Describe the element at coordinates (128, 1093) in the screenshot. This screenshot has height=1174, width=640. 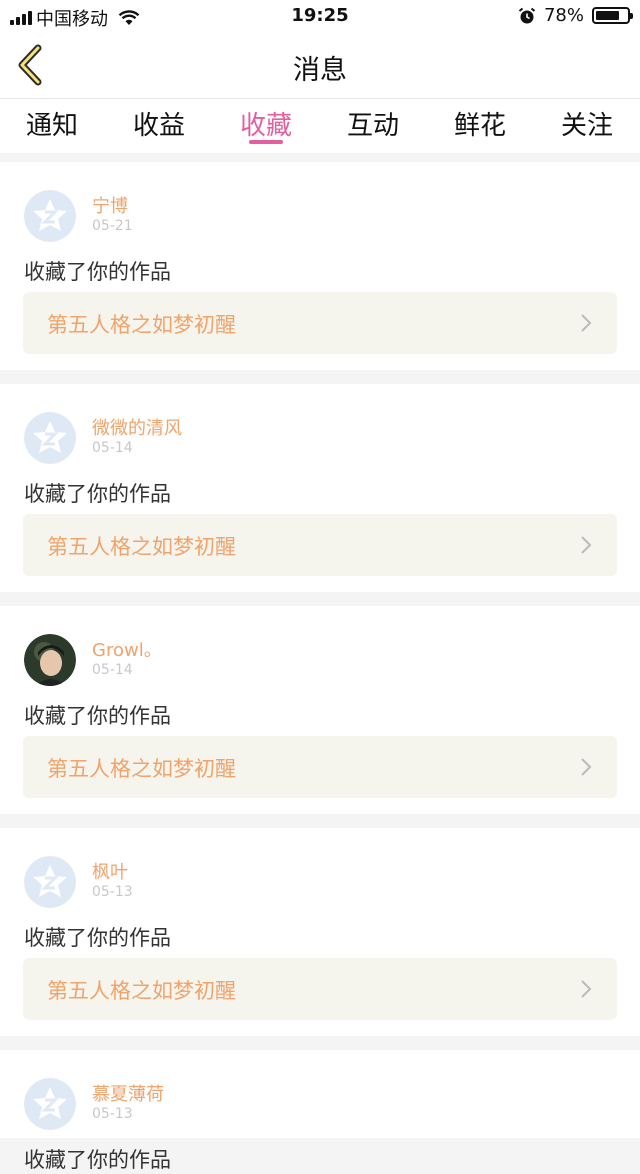
I see `username: 慕夏薄荷` at that location.